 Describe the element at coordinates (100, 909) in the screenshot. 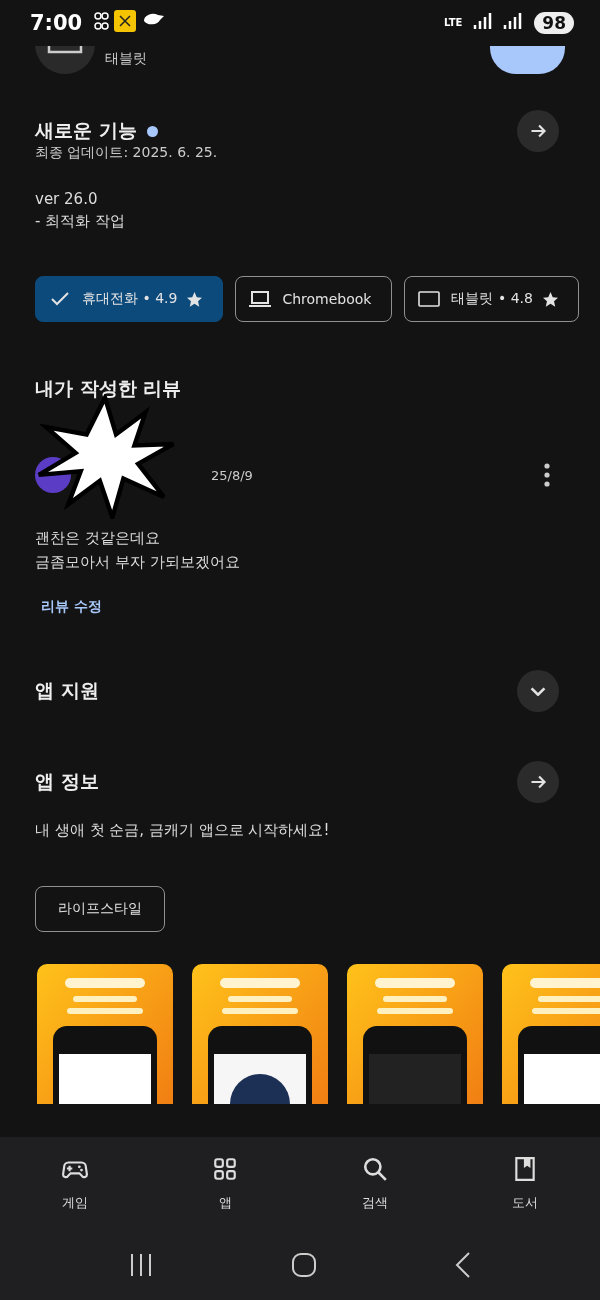

I see `category-chip: 라이프스타일` at that location.